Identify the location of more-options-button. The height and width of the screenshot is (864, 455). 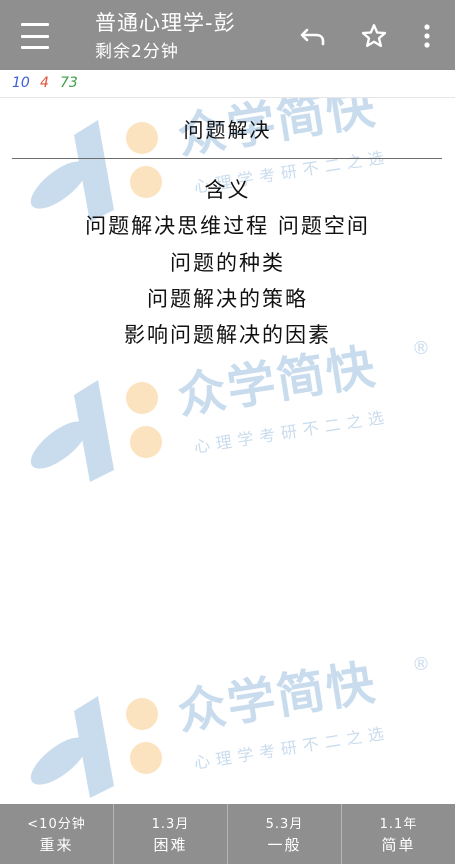
(427, 36).